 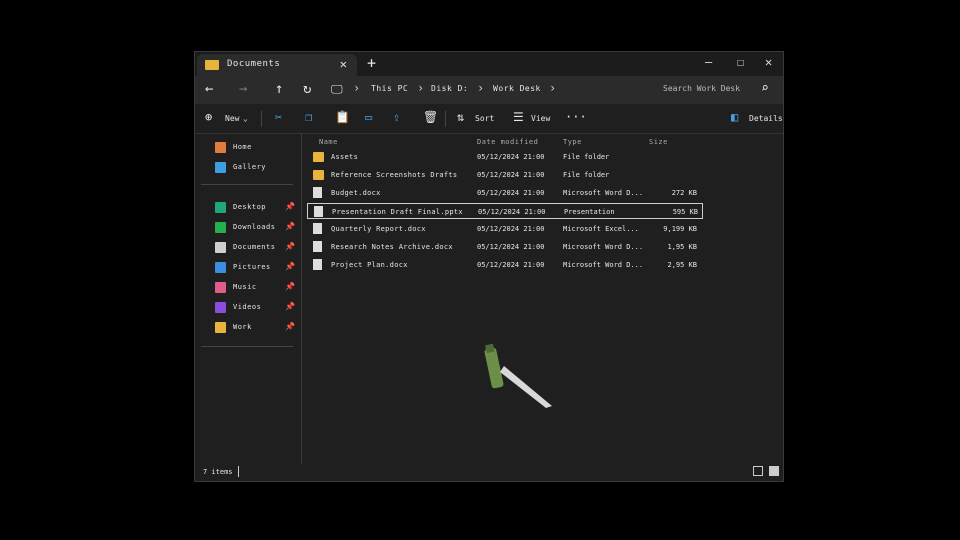 I want to click on cut-icon: ✂, so click(x=278, y=117).